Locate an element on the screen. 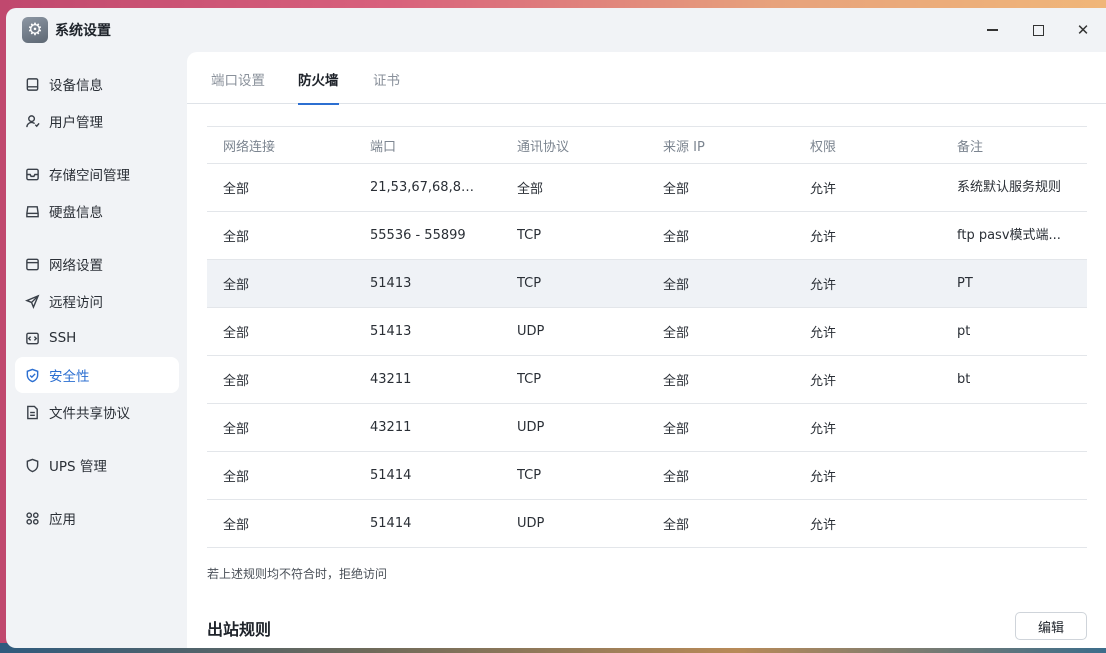 The height and width of the screenshot is (653, 1106). sidebar-item-label: 远程访问 is located at coordinates (76, 303).